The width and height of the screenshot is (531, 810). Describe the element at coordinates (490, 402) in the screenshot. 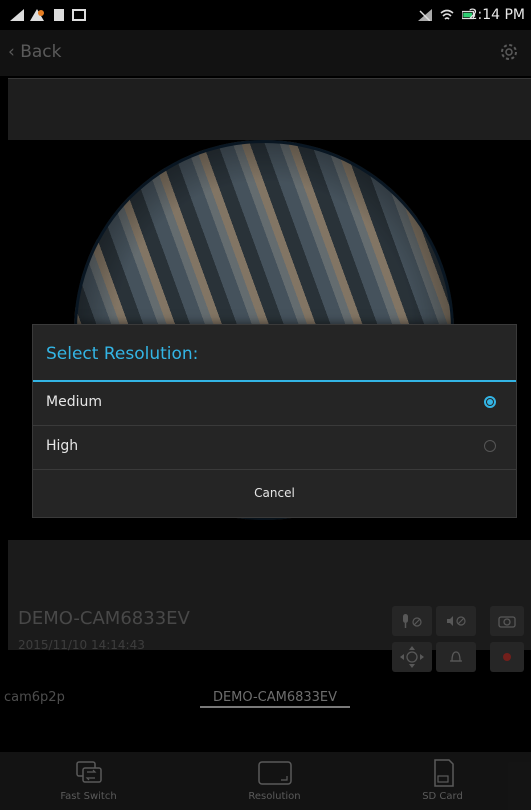

I see `radio-selected-icon` at that location.